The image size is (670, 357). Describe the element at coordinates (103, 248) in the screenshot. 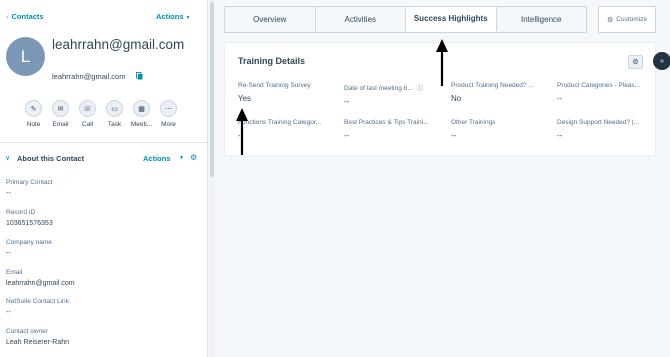

I see `property-company-name: Company name --` at that location.